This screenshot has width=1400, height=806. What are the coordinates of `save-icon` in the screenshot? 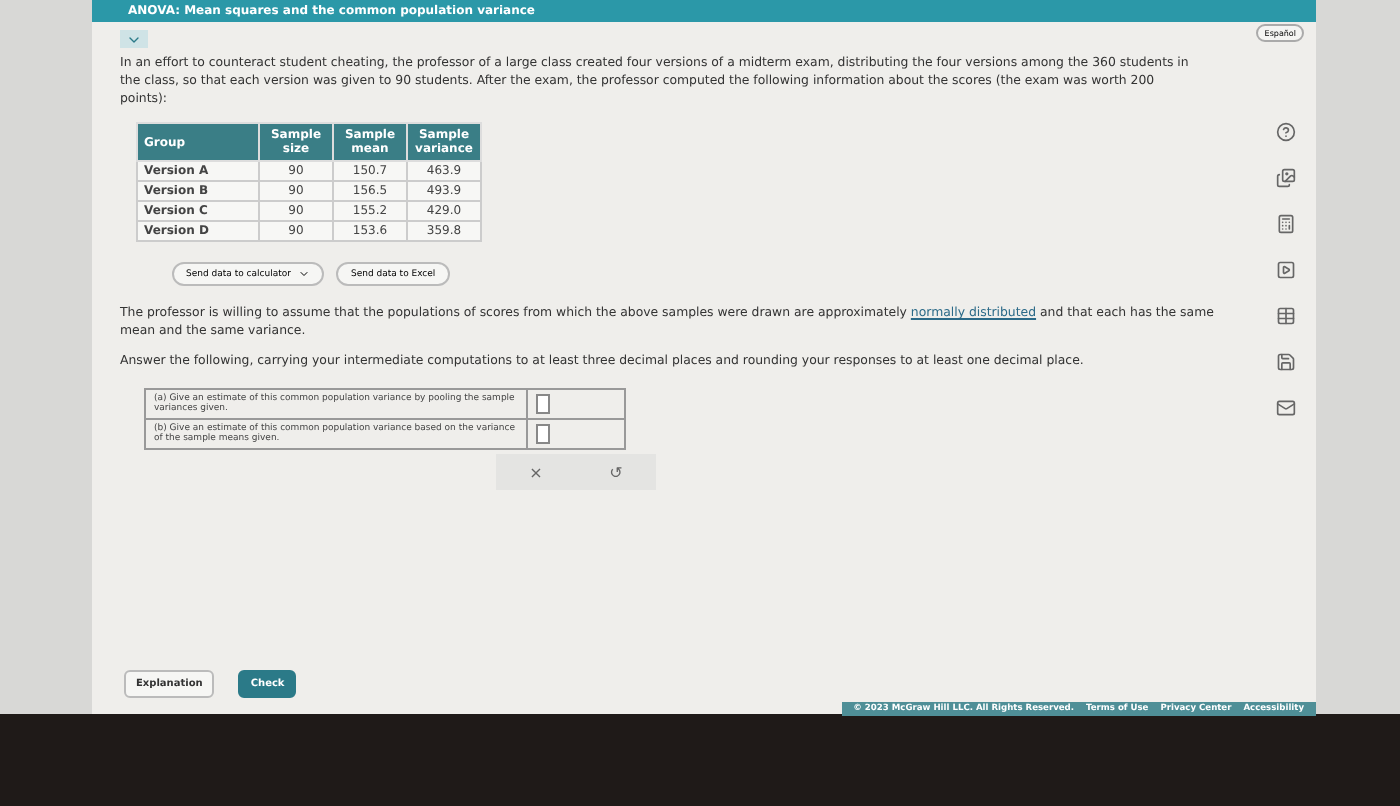 It's located at (1286, 362).